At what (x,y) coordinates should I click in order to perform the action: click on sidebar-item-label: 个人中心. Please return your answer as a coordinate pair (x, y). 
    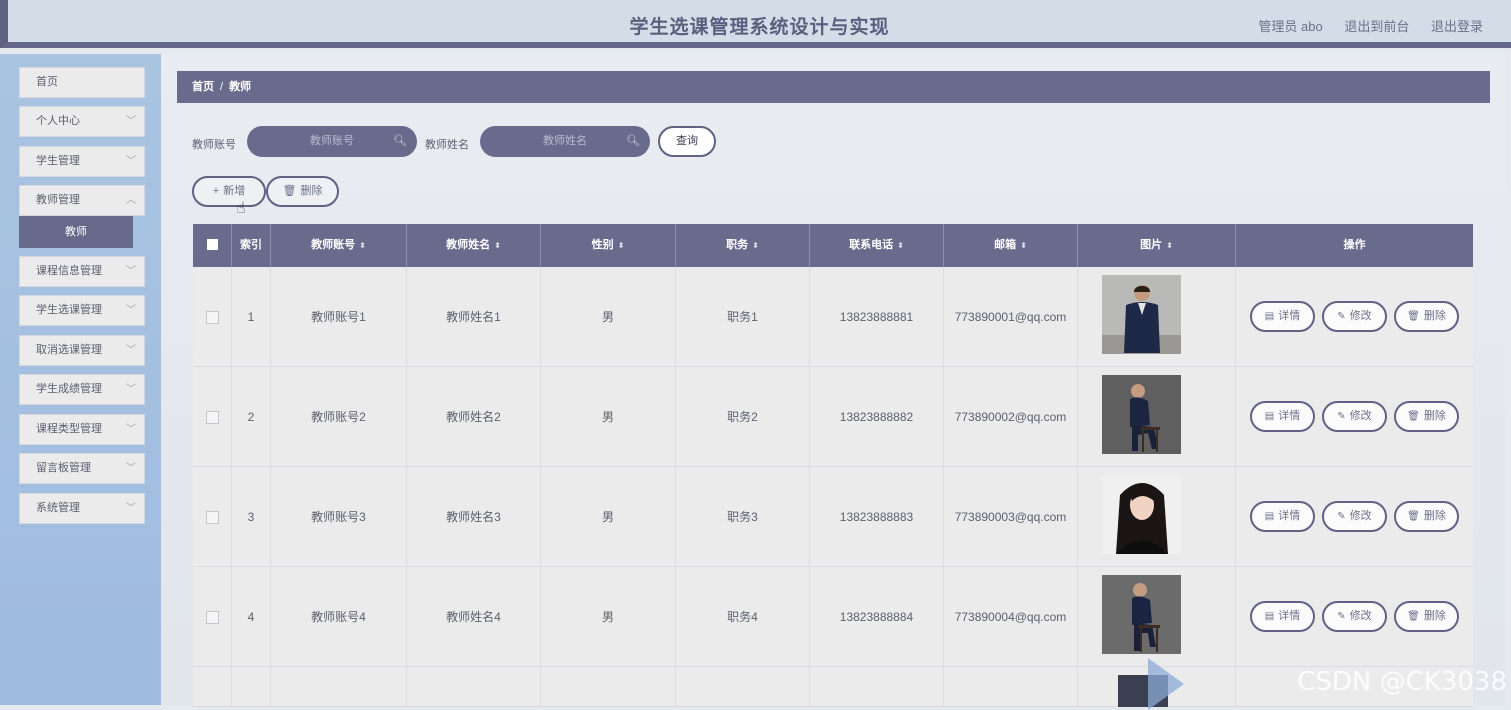
    Looking at the image, I should click on (58, 121).